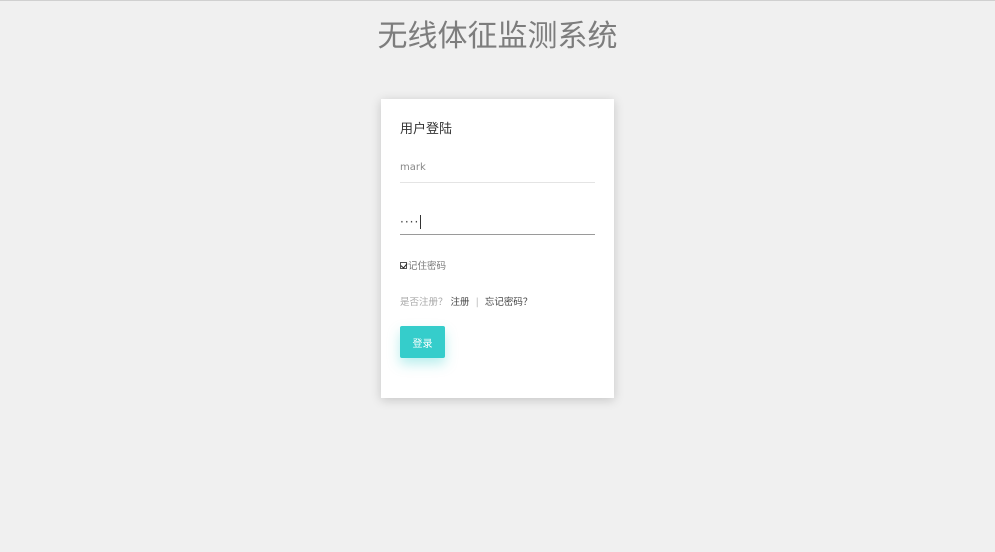  Describe the element at coordinates (413, 167) in the screenshot. I see `username-value: mark` at that location.